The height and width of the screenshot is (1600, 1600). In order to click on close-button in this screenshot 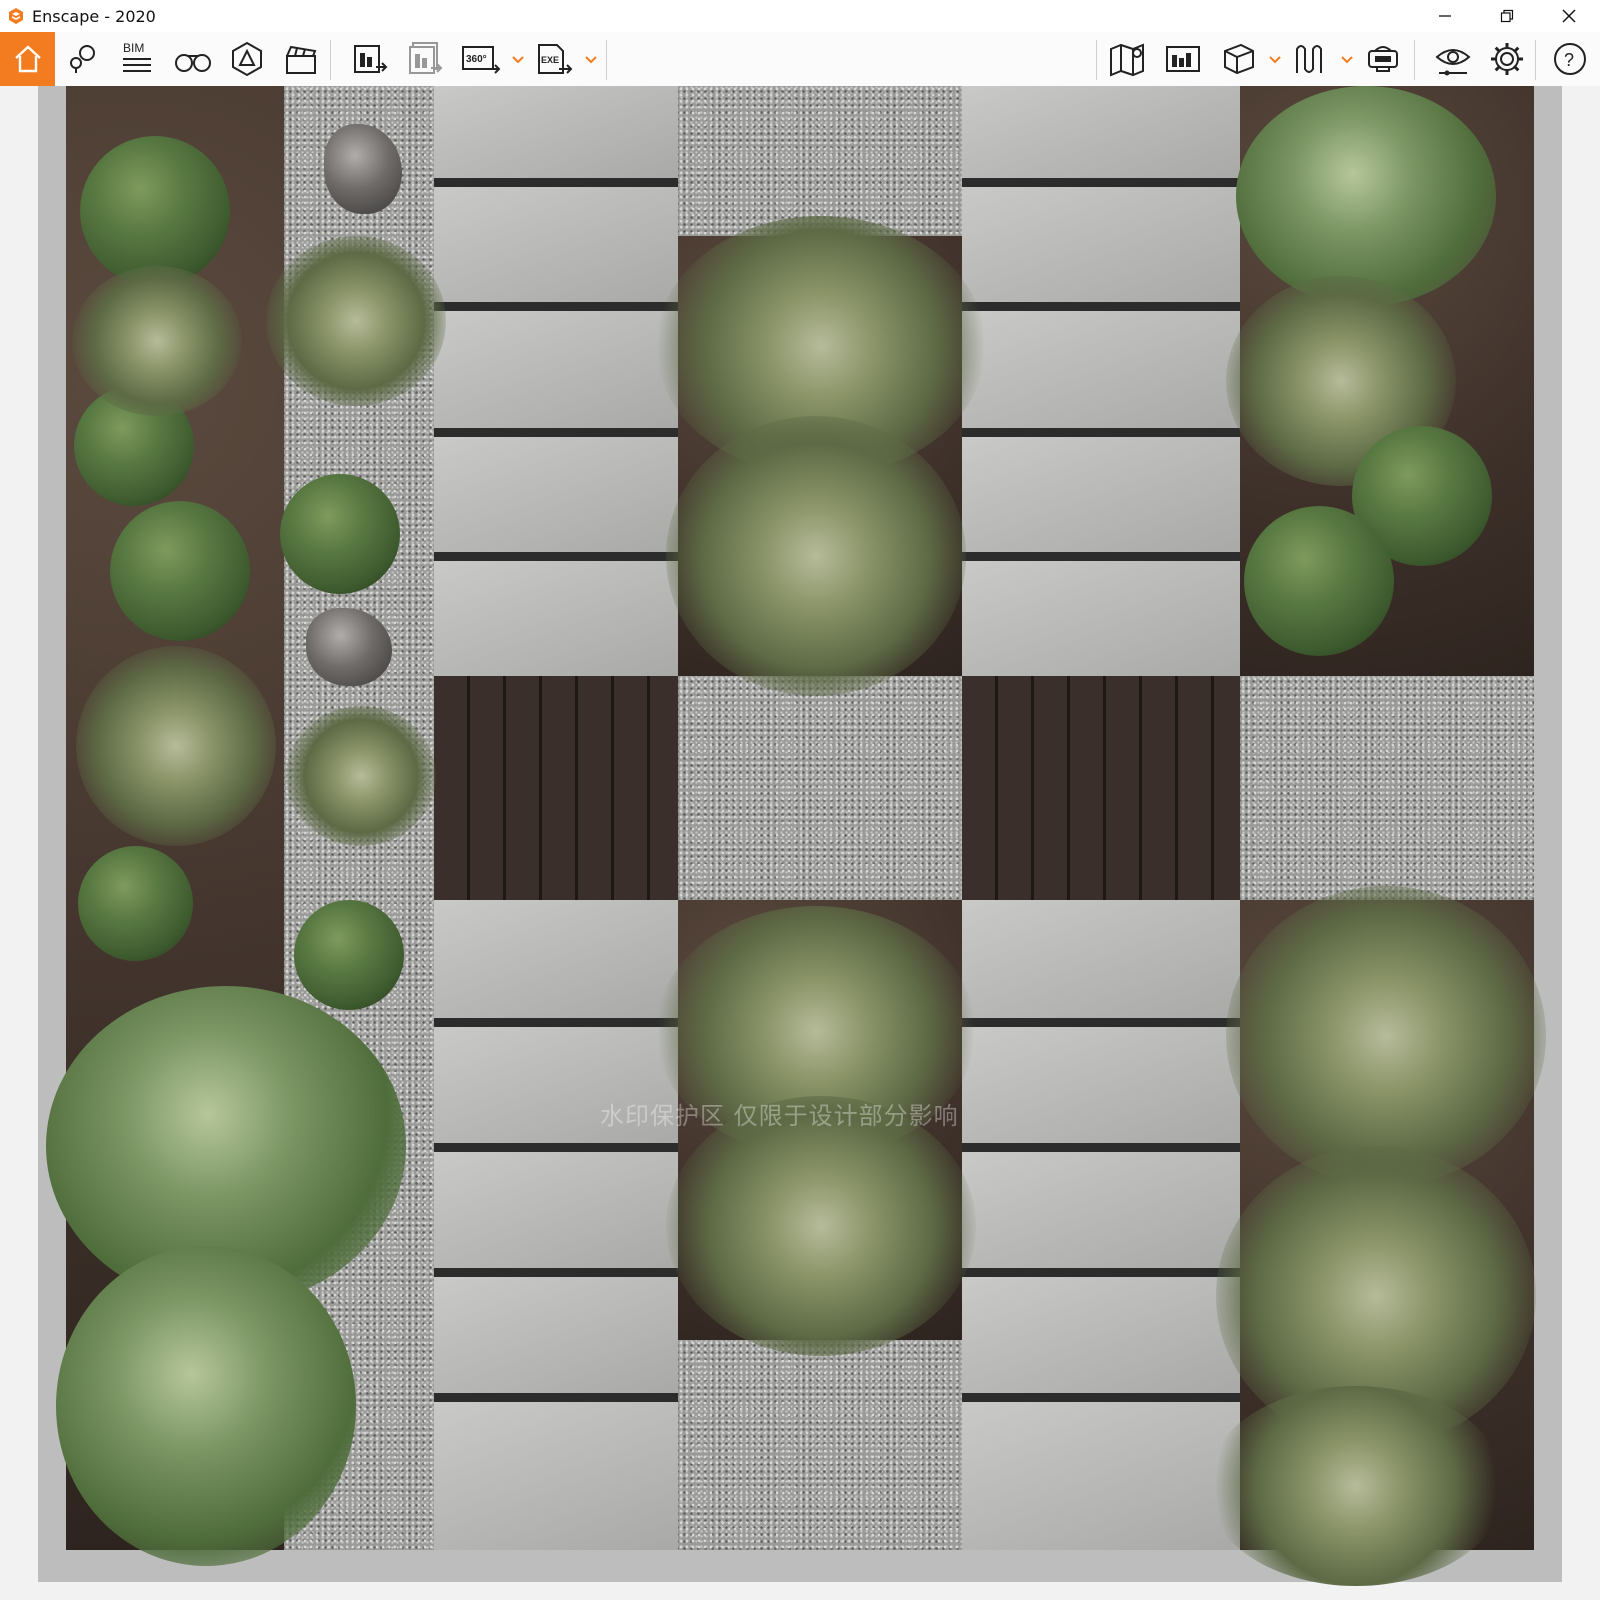, I will do `click(1569, 16)`.